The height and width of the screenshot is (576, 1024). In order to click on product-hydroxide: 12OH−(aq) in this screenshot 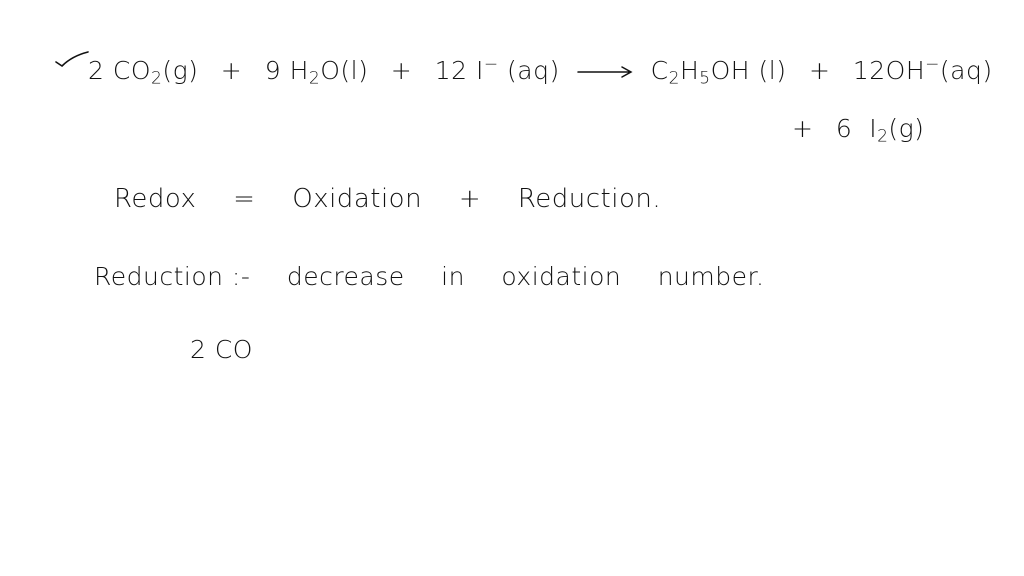, I will do `click(922, 69)`.